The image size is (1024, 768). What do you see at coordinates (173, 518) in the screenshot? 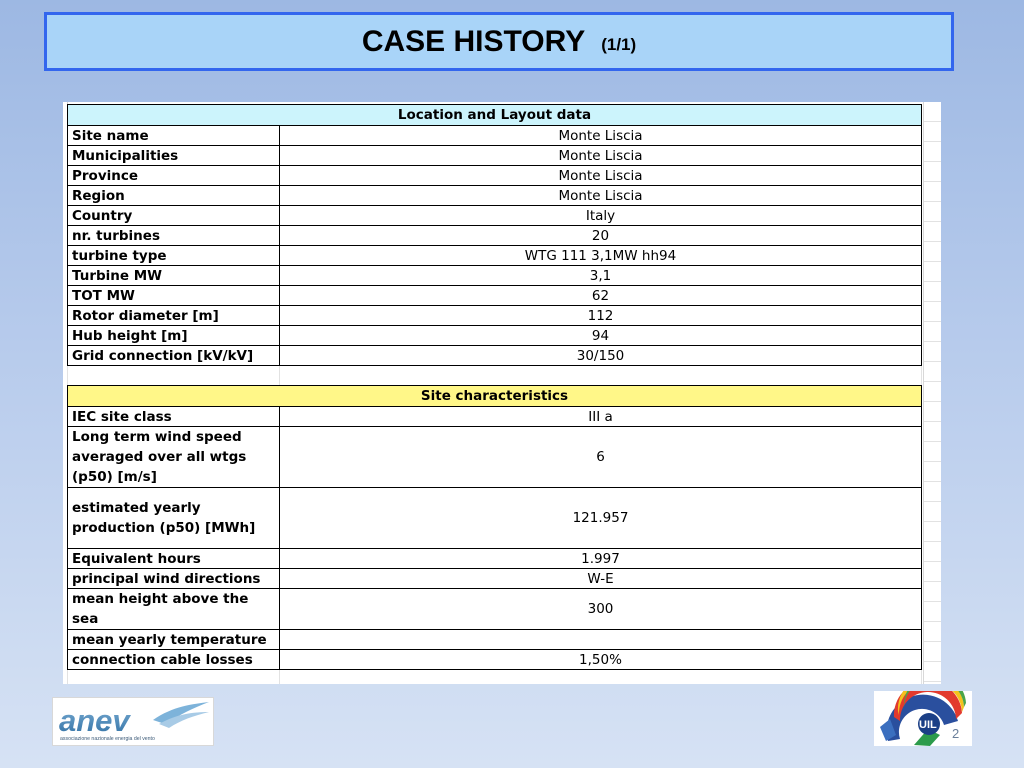
I see `row-label: estimated yearly production (p50) [MWh]` at bounding box center [173, 518].